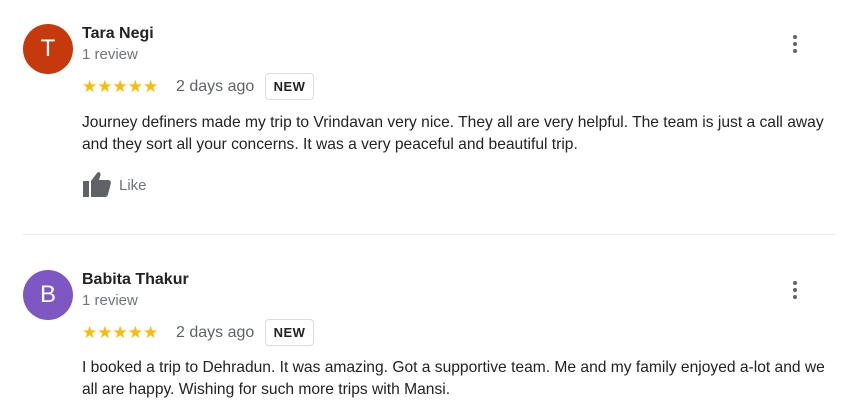 The width and height of the screenshot is (849, 416). Describe the element at coordinates (133, 185) in the screenshot. I see `like-label: Like` at that location.